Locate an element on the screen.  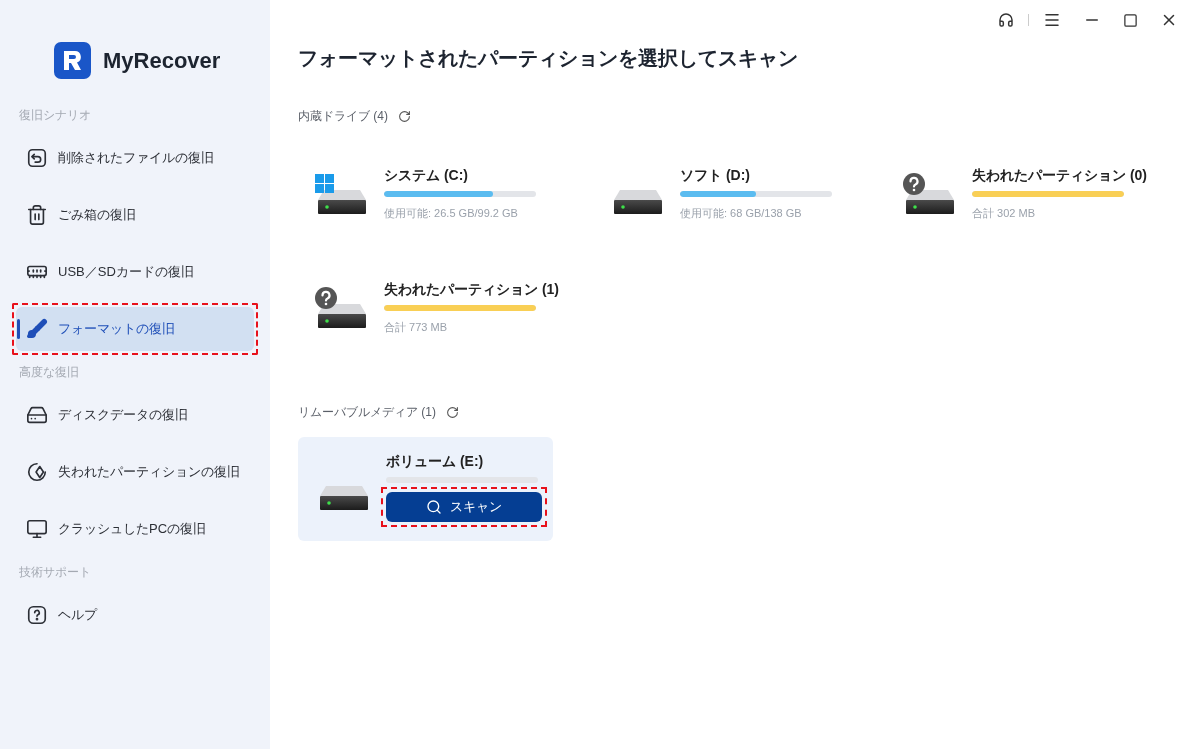
drive-info: 合計 302 MB is located at coordinates (1004, 213).